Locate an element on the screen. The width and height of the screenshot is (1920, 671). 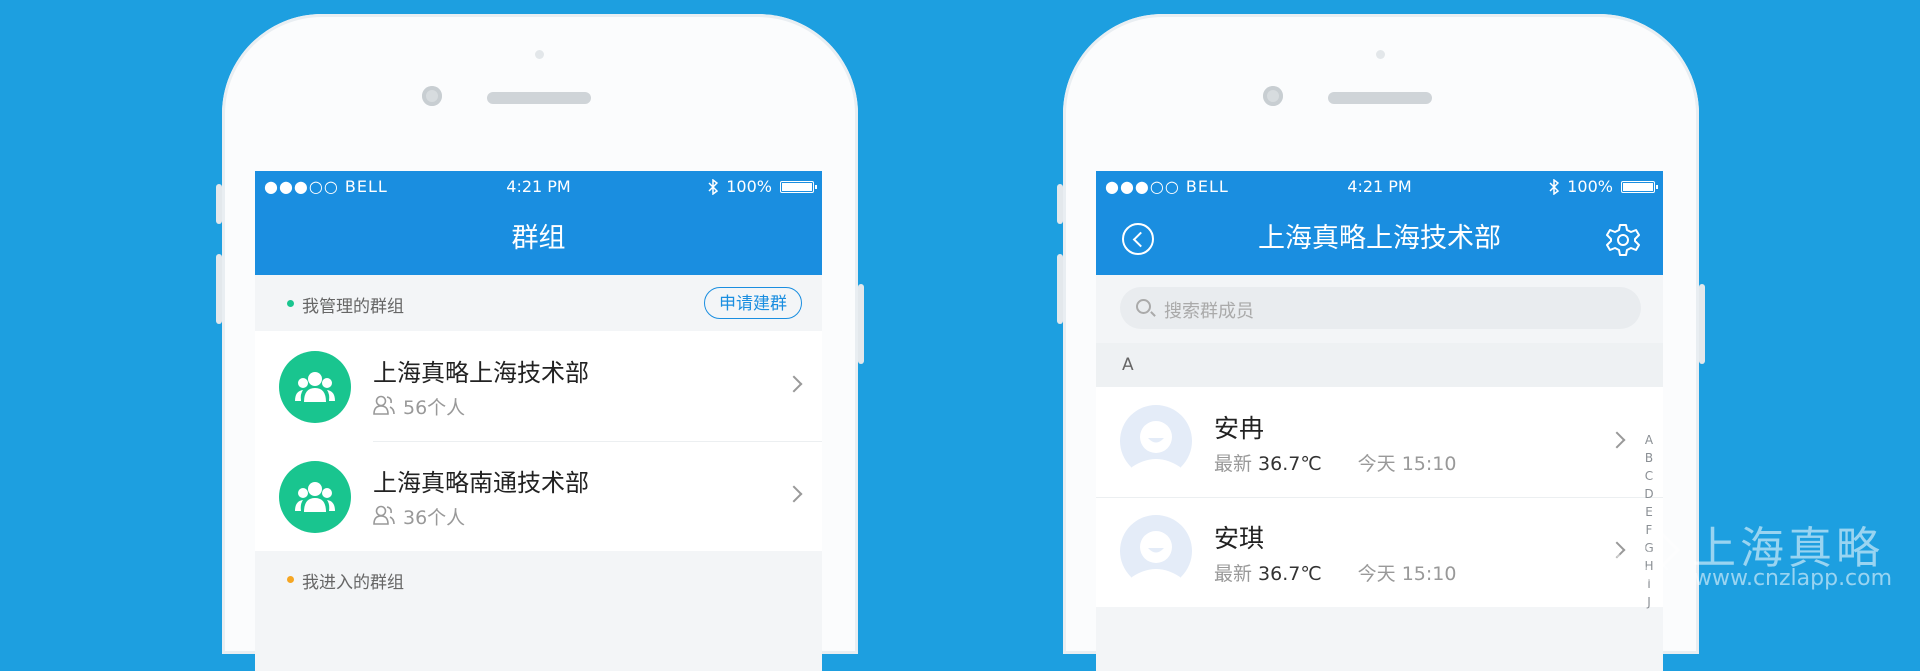
watermark-url: www.cnzlapp.com is located at coordinates (1793, 578).